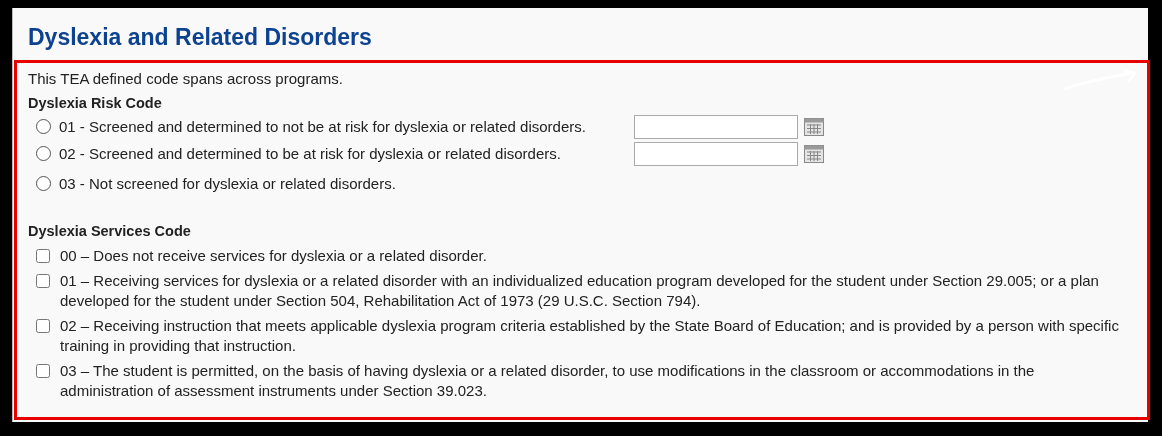  Describe the element at coordinates (200, 37) in the screenshot. I see `section-title: Dyslexia and Related Disorders` at that location.